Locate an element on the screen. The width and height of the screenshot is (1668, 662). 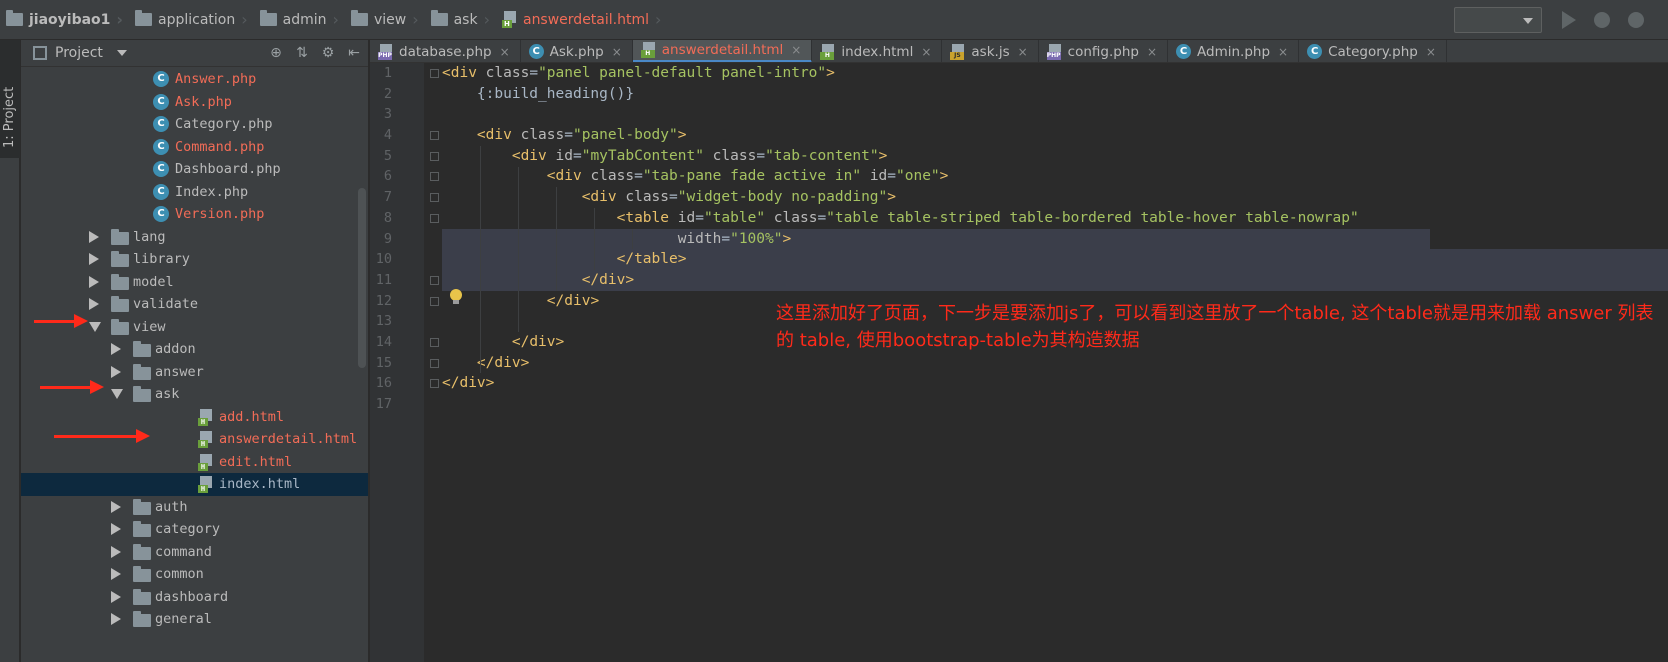
project-panel-title: Project is located at coordinates (79, 53).